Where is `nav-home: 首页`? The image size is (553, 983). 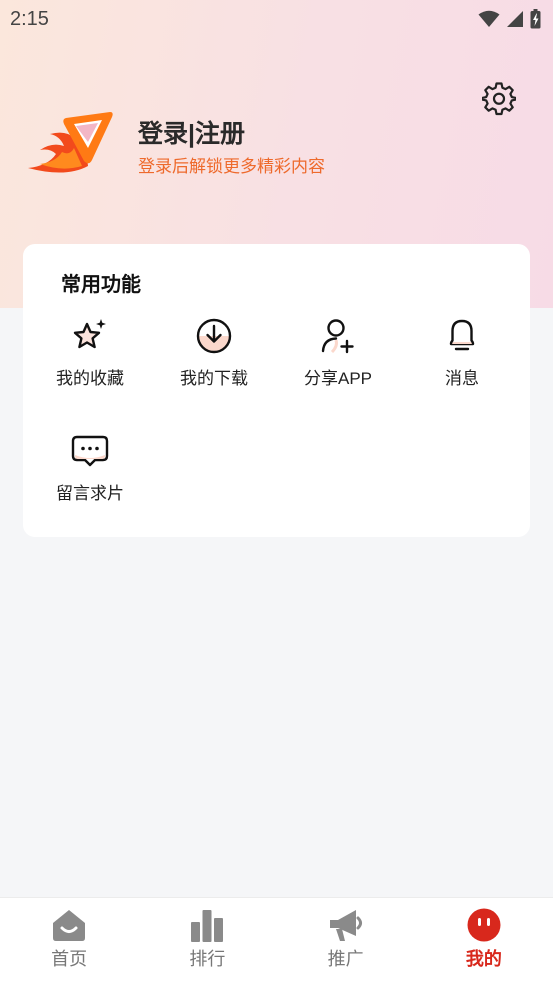
nav-home: 首页 is located at coordinates (69, 940).